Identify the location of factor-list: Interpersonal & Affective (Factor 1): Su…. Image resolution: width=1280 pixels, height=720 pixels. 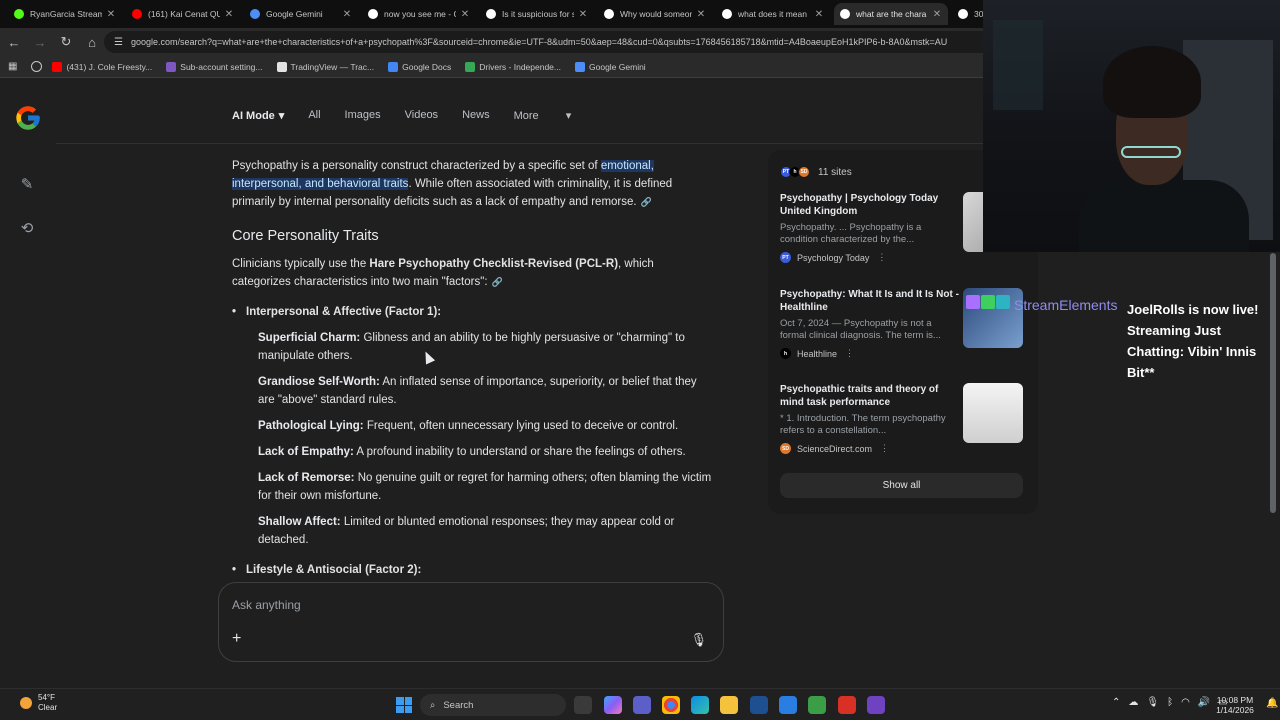
(472, 441).